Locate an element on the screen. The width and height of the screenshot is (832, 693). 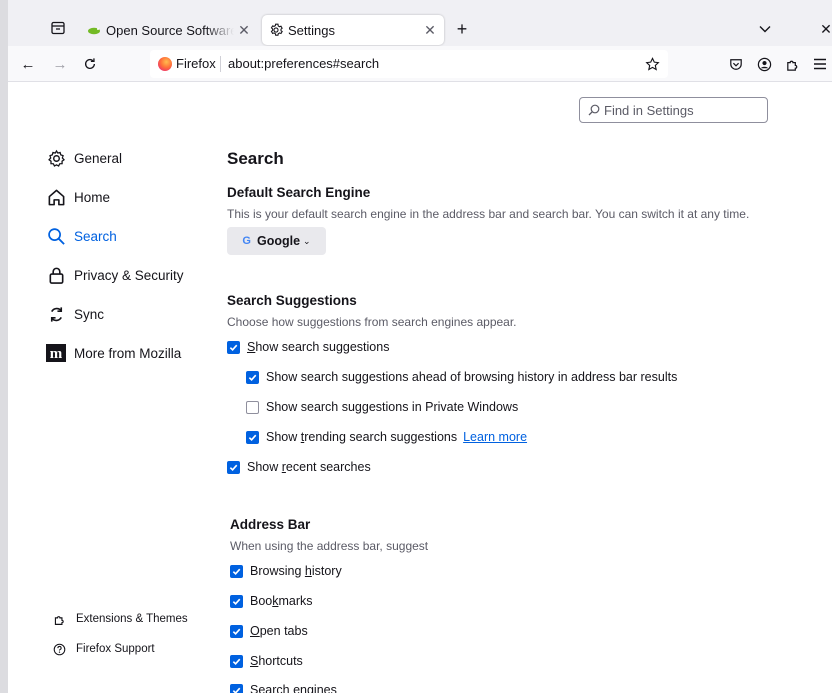
new-tab-plus-icon: + is located at coordinates (462, 29).